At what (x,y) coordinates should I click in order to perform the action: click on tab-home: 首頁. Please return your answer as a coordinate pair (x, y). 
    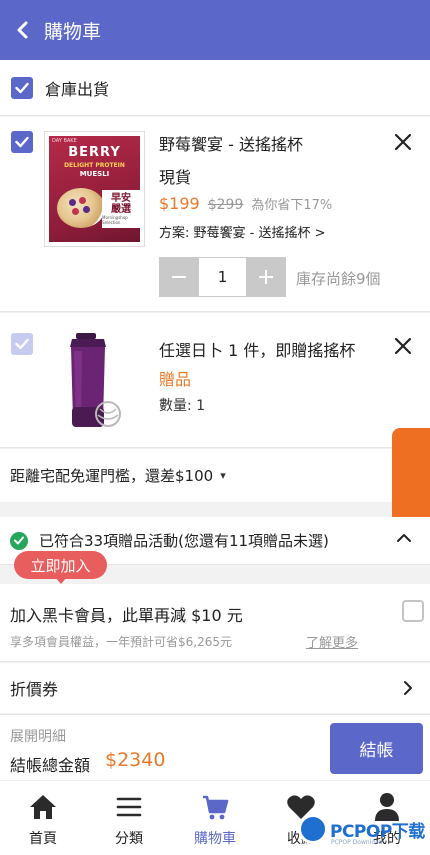
    Looking at the image, I should click on (43, 818).